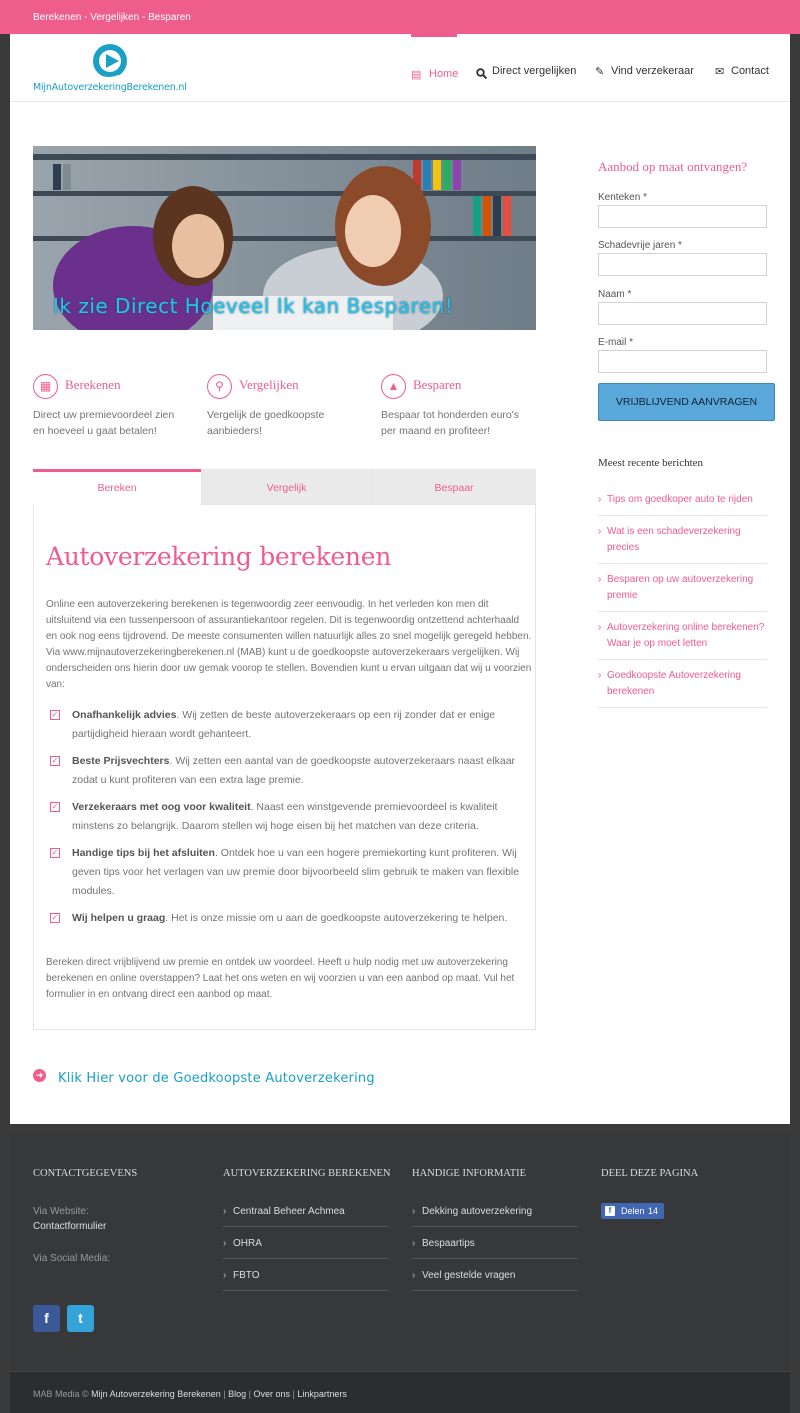 Image resolution: width=800 pixels, height=1413 pixels. I want to click on check-bold: Handige tips bij het afsluiten, so click(143, 853).